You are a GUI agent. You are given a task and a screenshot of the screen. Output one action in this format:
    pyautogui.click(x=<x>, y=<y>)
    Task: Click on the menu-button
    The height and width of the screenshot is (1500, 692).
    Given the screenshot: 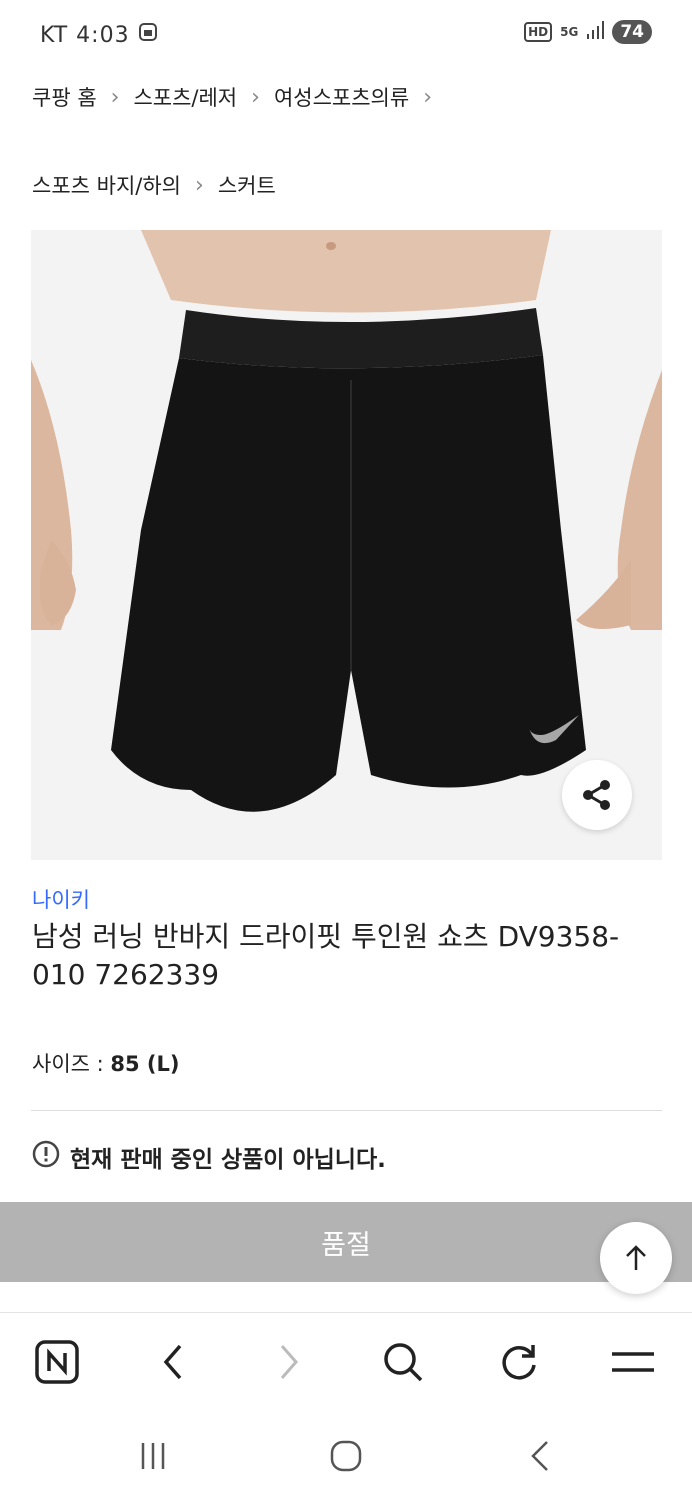 What is the action you would take?
    pyautogui.click(x=633, y=1362)
    